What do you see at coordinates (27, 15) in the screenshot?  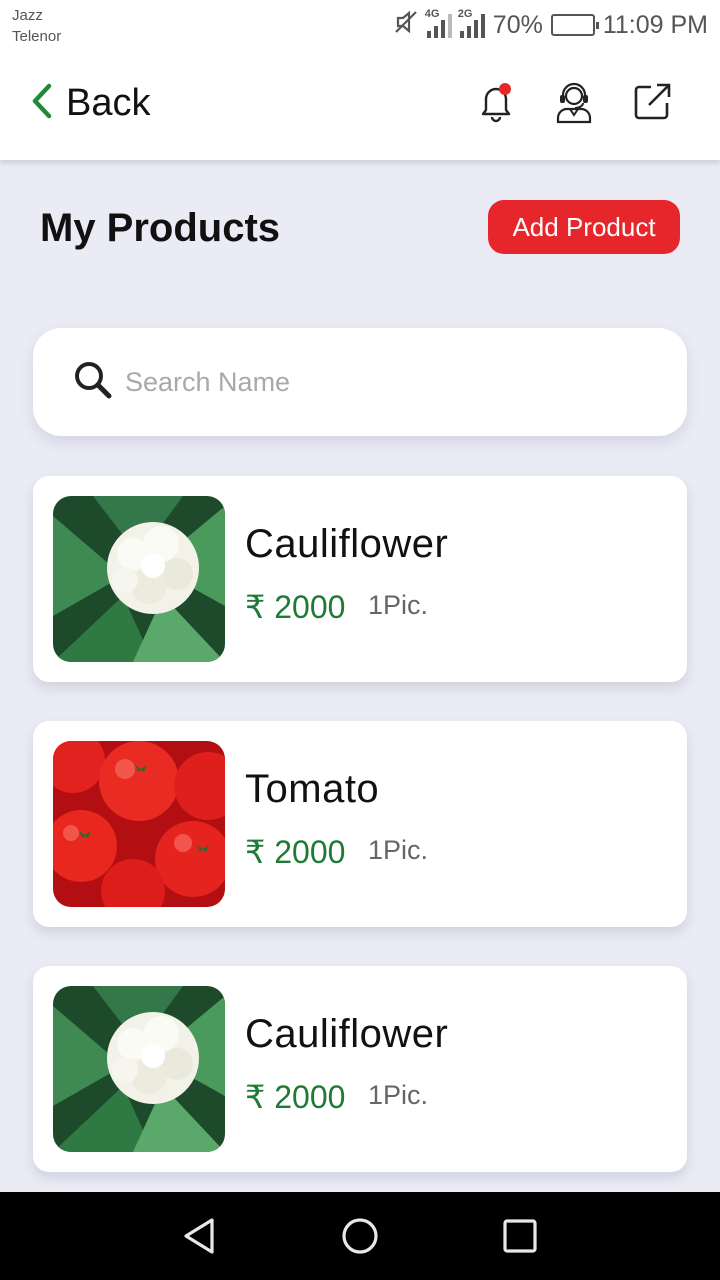 I see `carrier-1: Jazz` at bounding box center [27, 15].